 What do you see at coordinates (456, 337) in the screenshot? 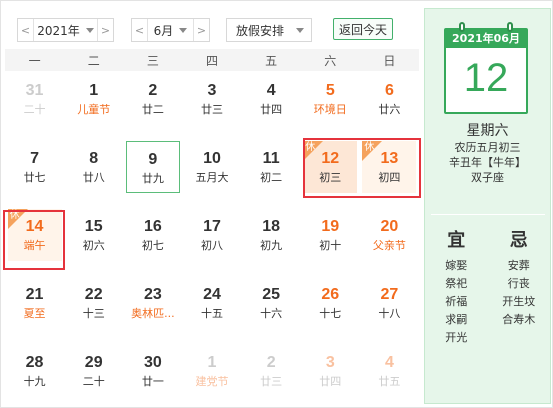
I see `yi-item: 开光` at bounding box center [456, 337].